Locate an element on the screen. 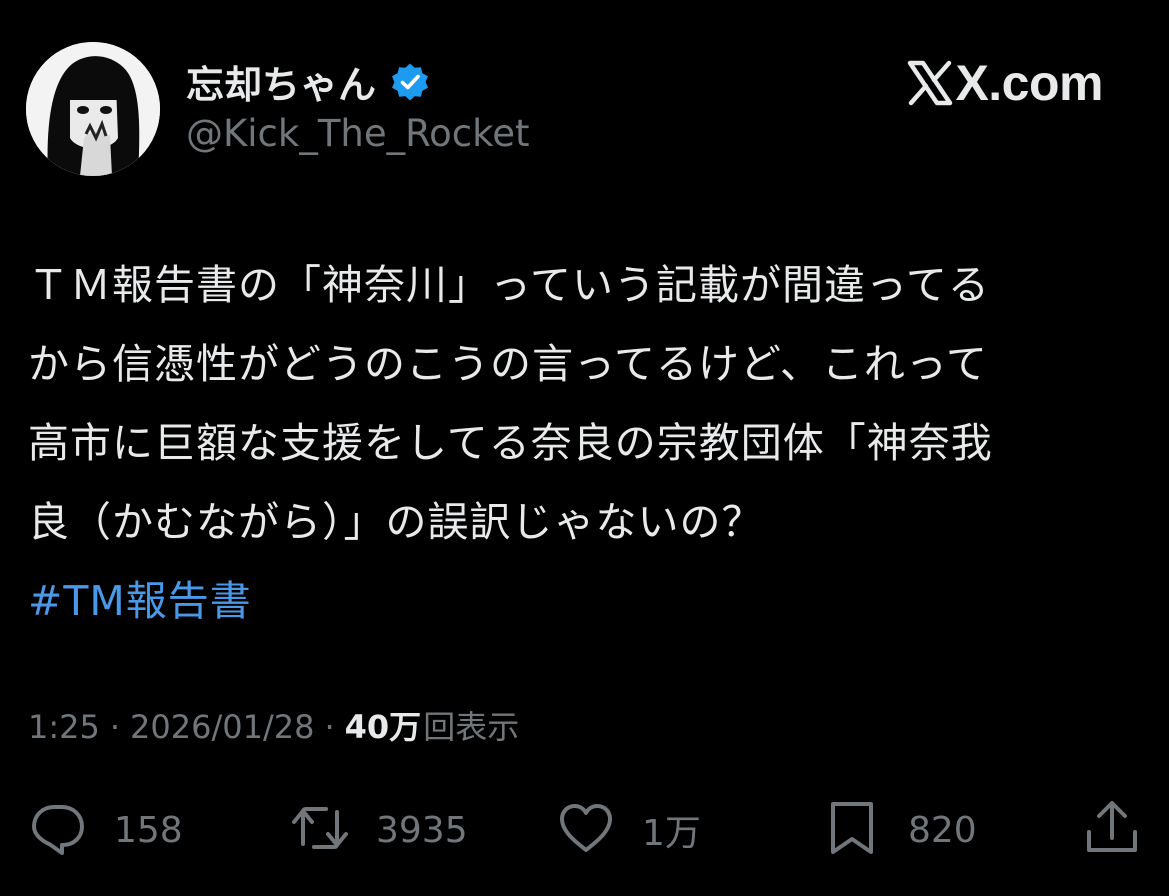 The image size is (1169, 896). tweet-line: から信憑性がどうのこうの言ってるけど、これって is located at coordinates (508, 364).